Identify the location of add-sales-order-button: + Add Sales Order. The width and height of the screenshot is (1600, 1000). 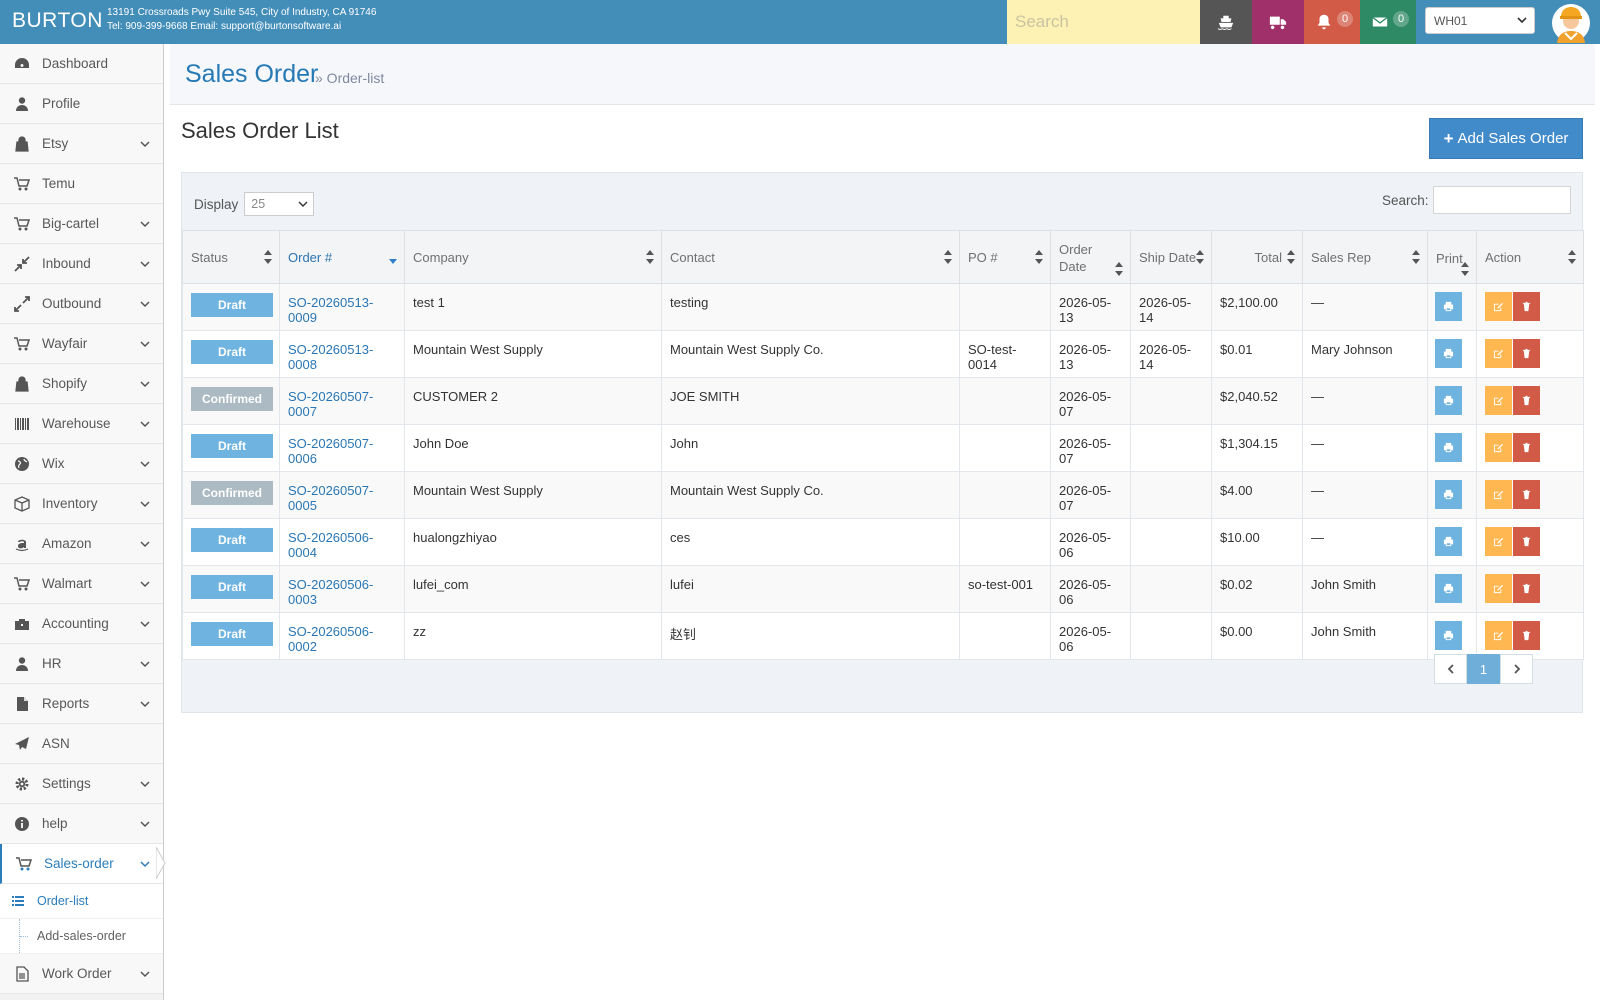
(1506, 138).